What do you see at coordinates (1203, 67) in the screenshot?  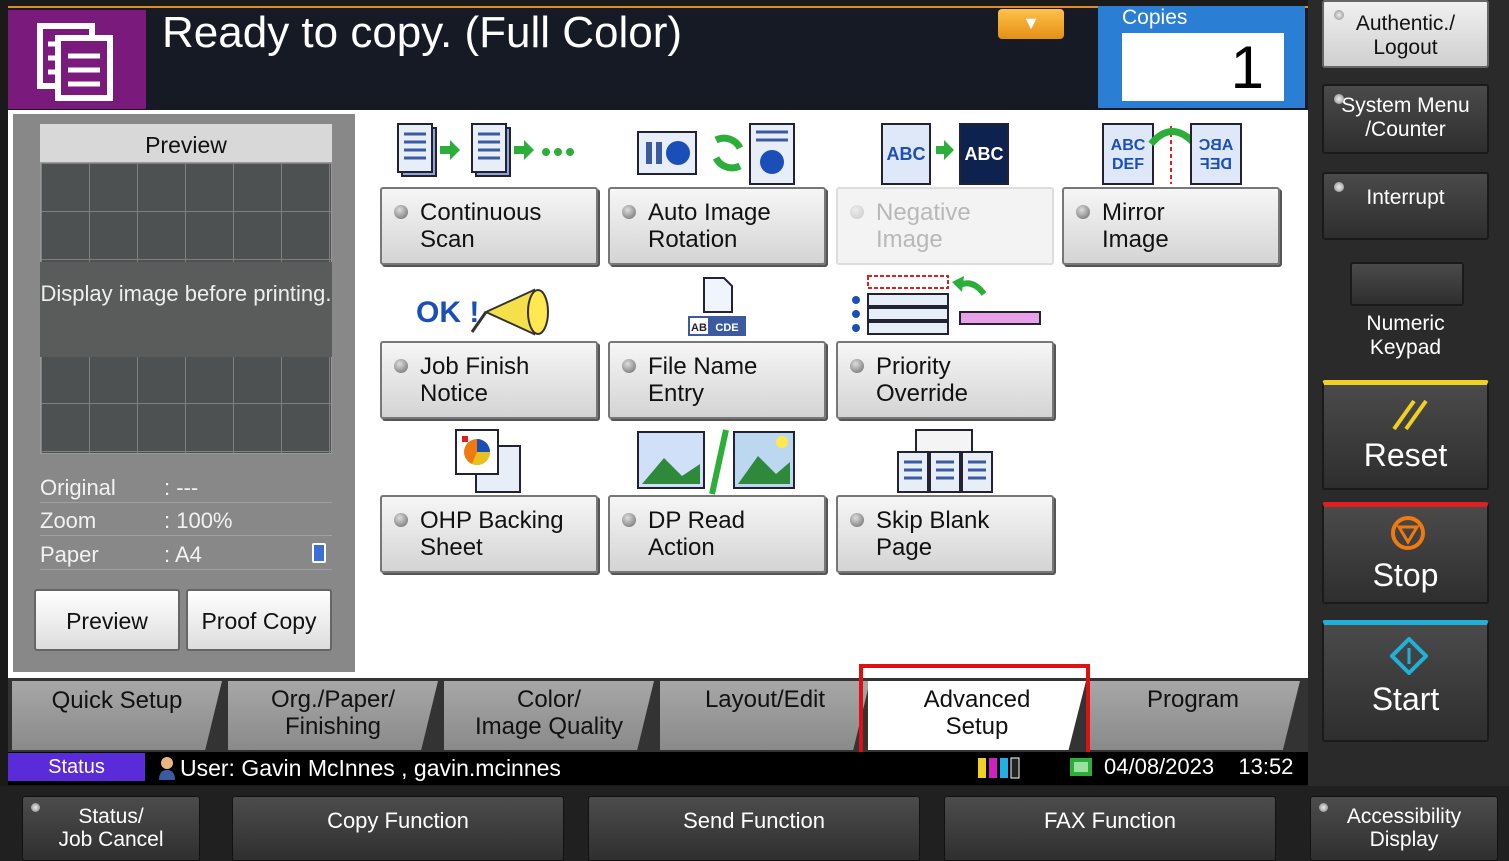 I see `copies-count-field: 1` at bounding box center [1203, 67].